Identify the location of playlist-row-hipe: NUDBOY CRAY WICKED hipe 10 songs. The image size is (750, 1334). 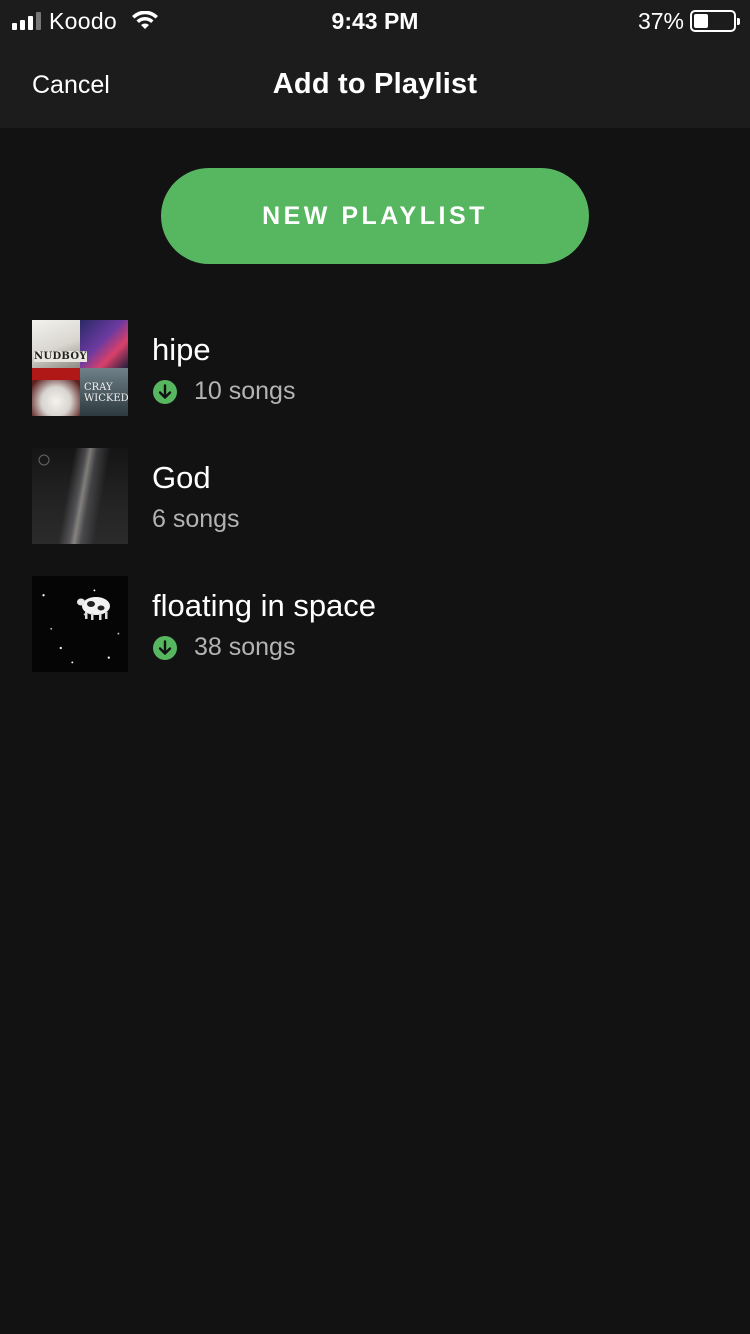
(375, 384).